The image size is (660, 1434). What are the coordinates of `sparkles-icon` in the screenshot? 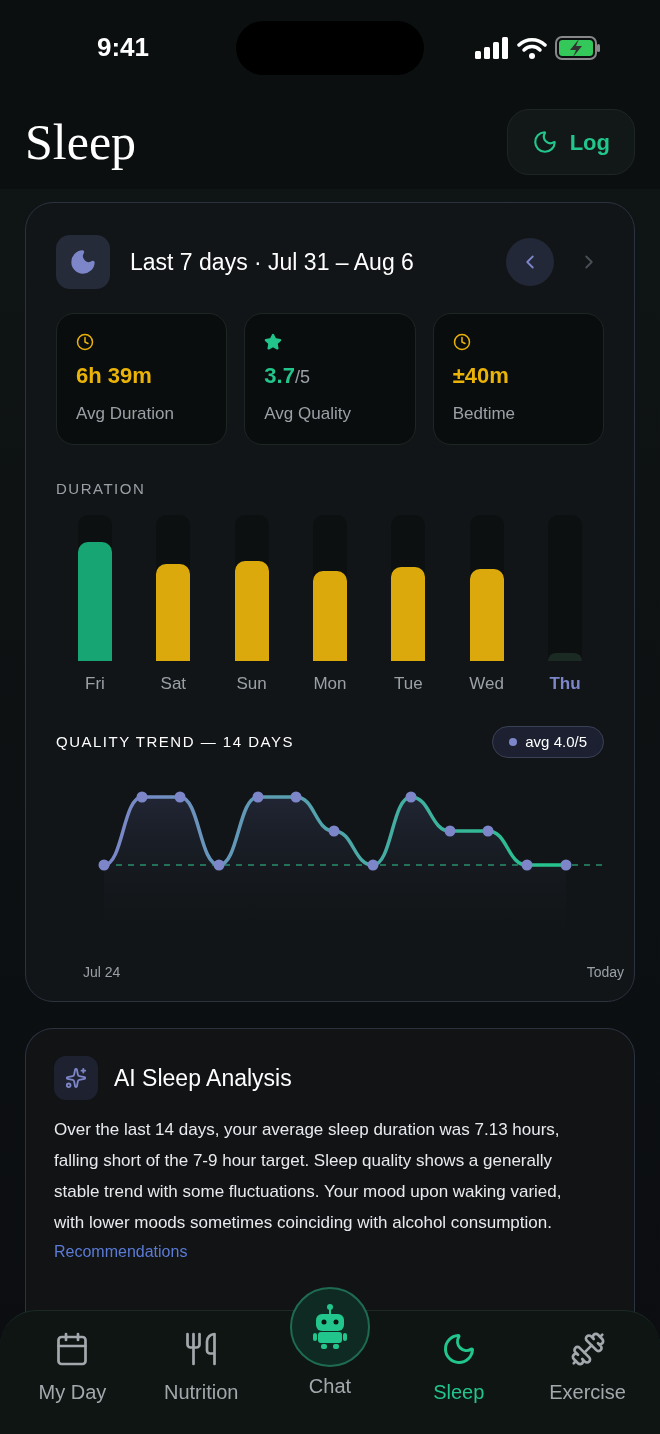 It's located at (76, 1078).